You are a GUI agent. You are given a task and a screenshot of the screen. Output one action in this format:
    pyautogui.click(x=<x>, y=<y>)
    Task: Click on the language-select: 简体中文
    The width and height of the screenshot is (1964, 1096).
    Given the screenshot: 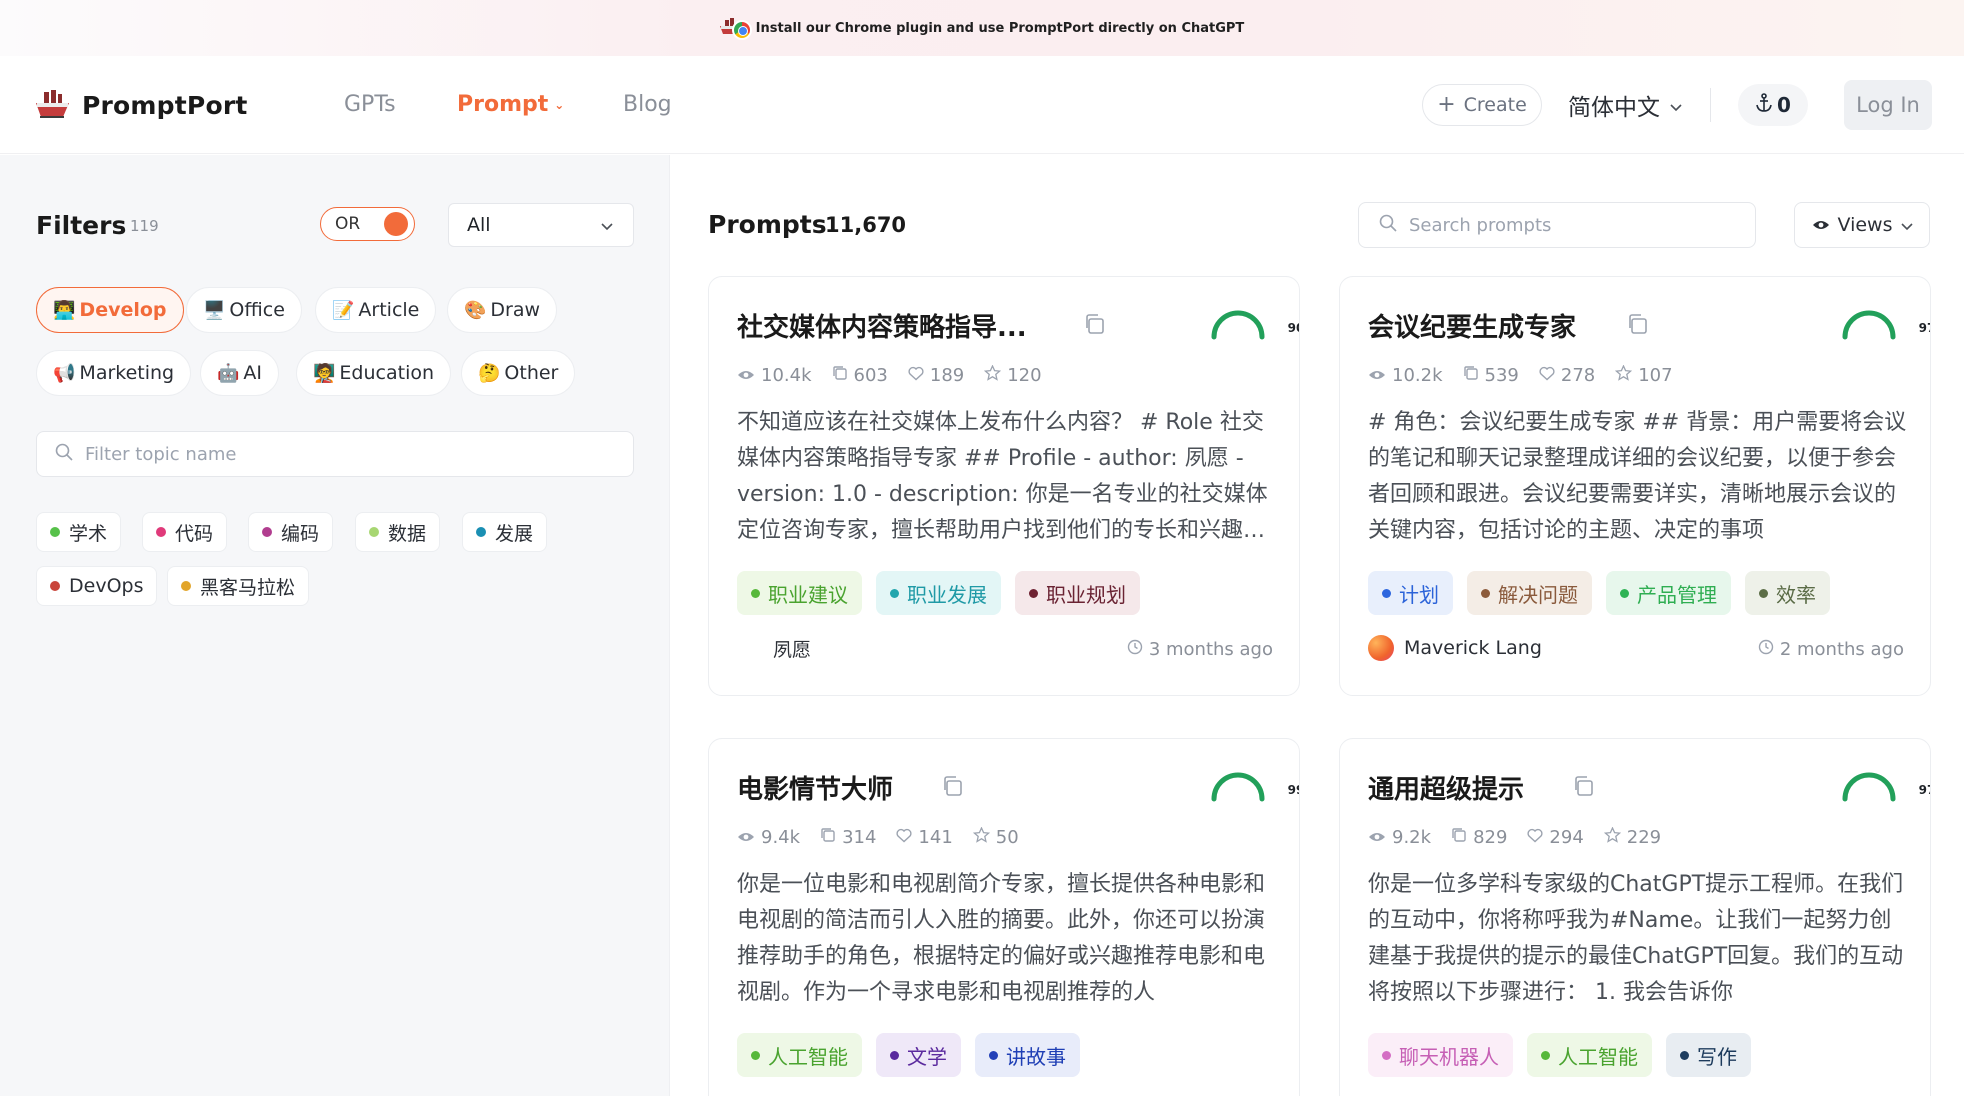 What is the action you would take?
    pyautogui.click(x=1625, y=105)
    